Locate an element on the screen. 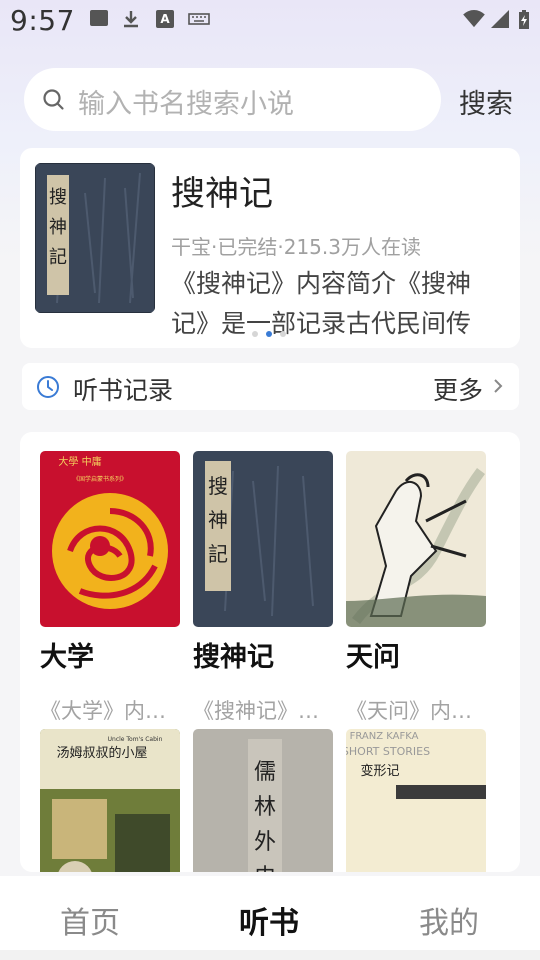 The width and height of the screenshot is (540, 960). carousel-dot-active is located at coordinates (269, 334).